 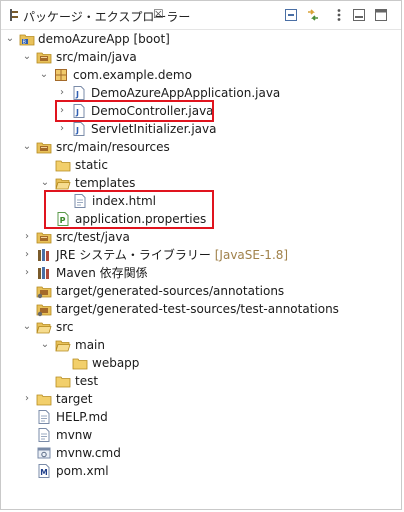 I want to click on tree-item-label: pom.xml, so click(x=82, y=471).